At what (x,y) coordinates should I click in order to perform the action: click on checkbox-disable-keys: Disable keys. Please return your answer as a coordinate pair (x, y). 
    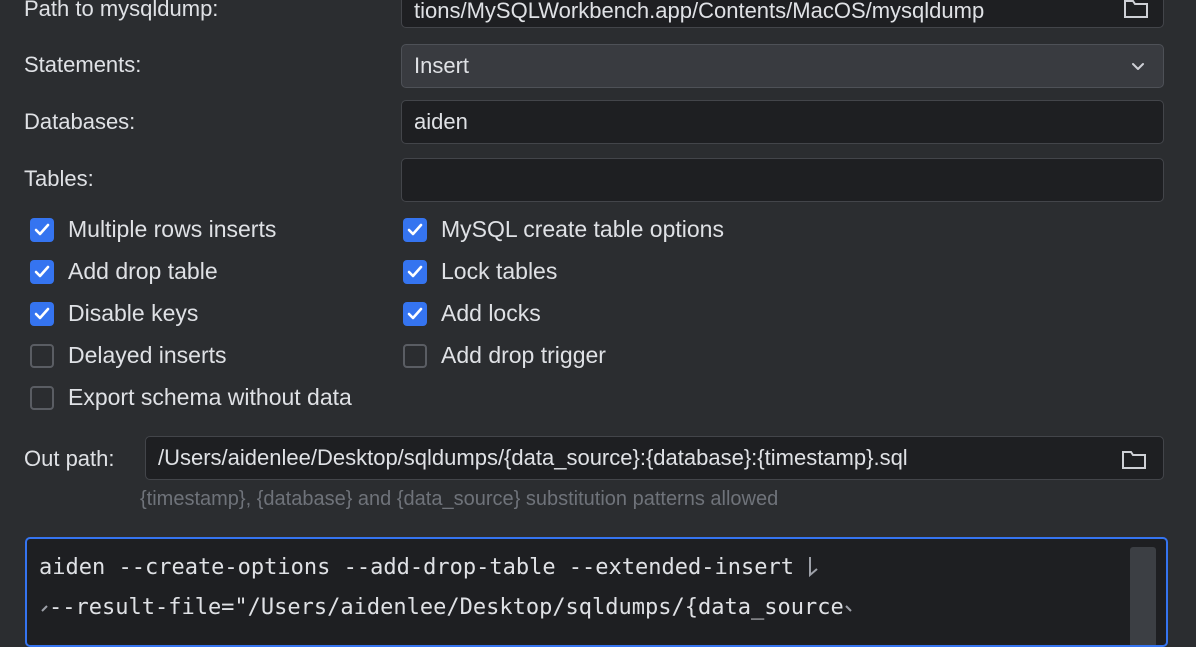
    Looking at the image, I should click on (114, 313).